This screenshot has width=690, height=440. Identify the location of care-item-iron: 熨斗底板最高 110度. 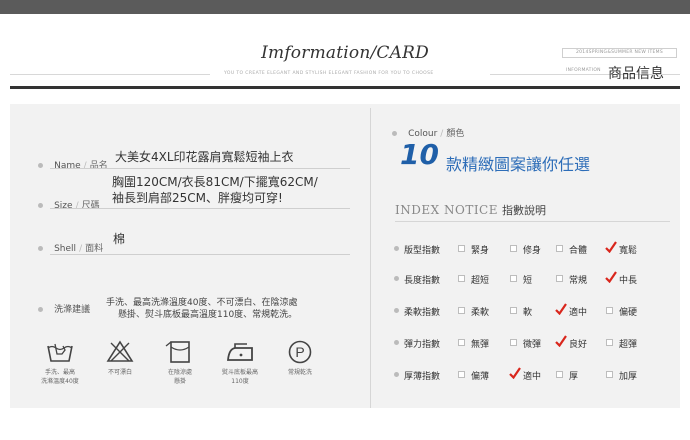
(240, 363).